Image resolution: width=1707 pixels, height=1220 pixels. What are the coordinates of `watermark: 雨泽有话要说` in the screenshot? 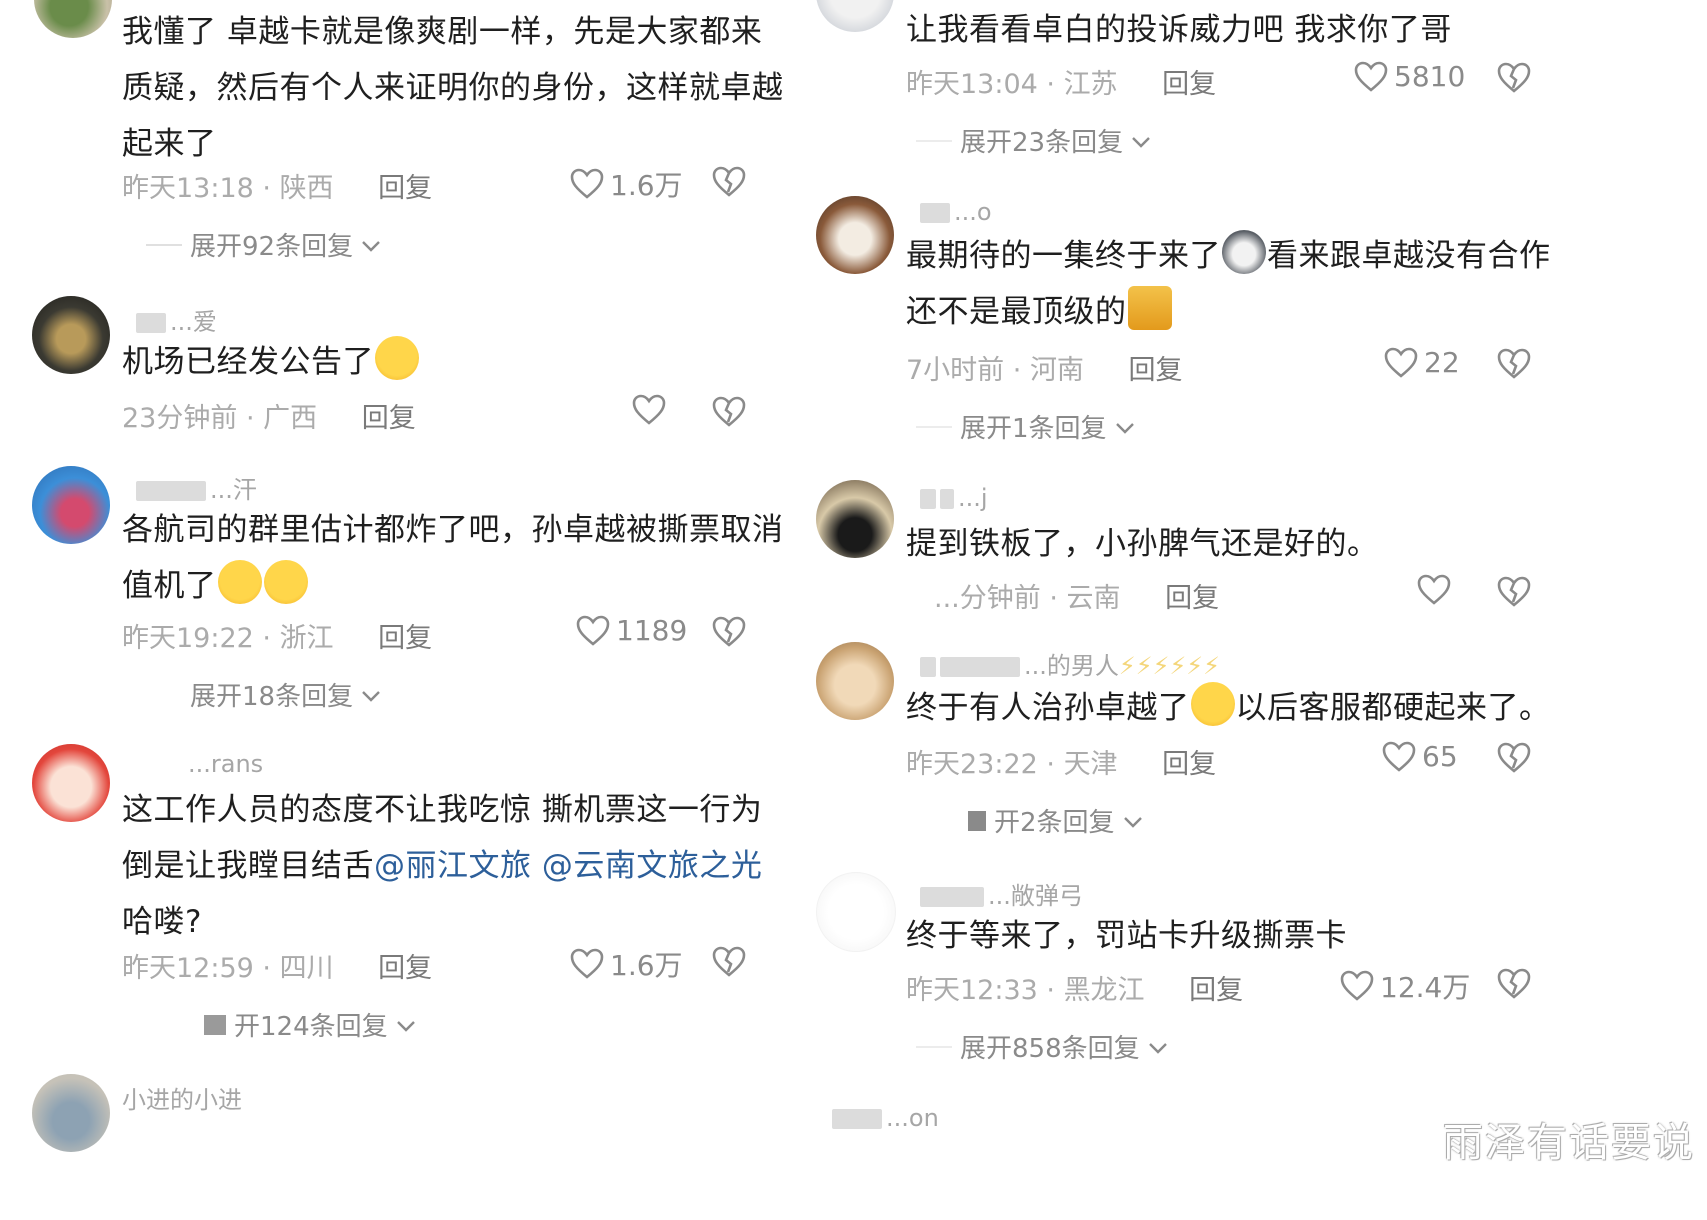 It's located at (1569, 1143).